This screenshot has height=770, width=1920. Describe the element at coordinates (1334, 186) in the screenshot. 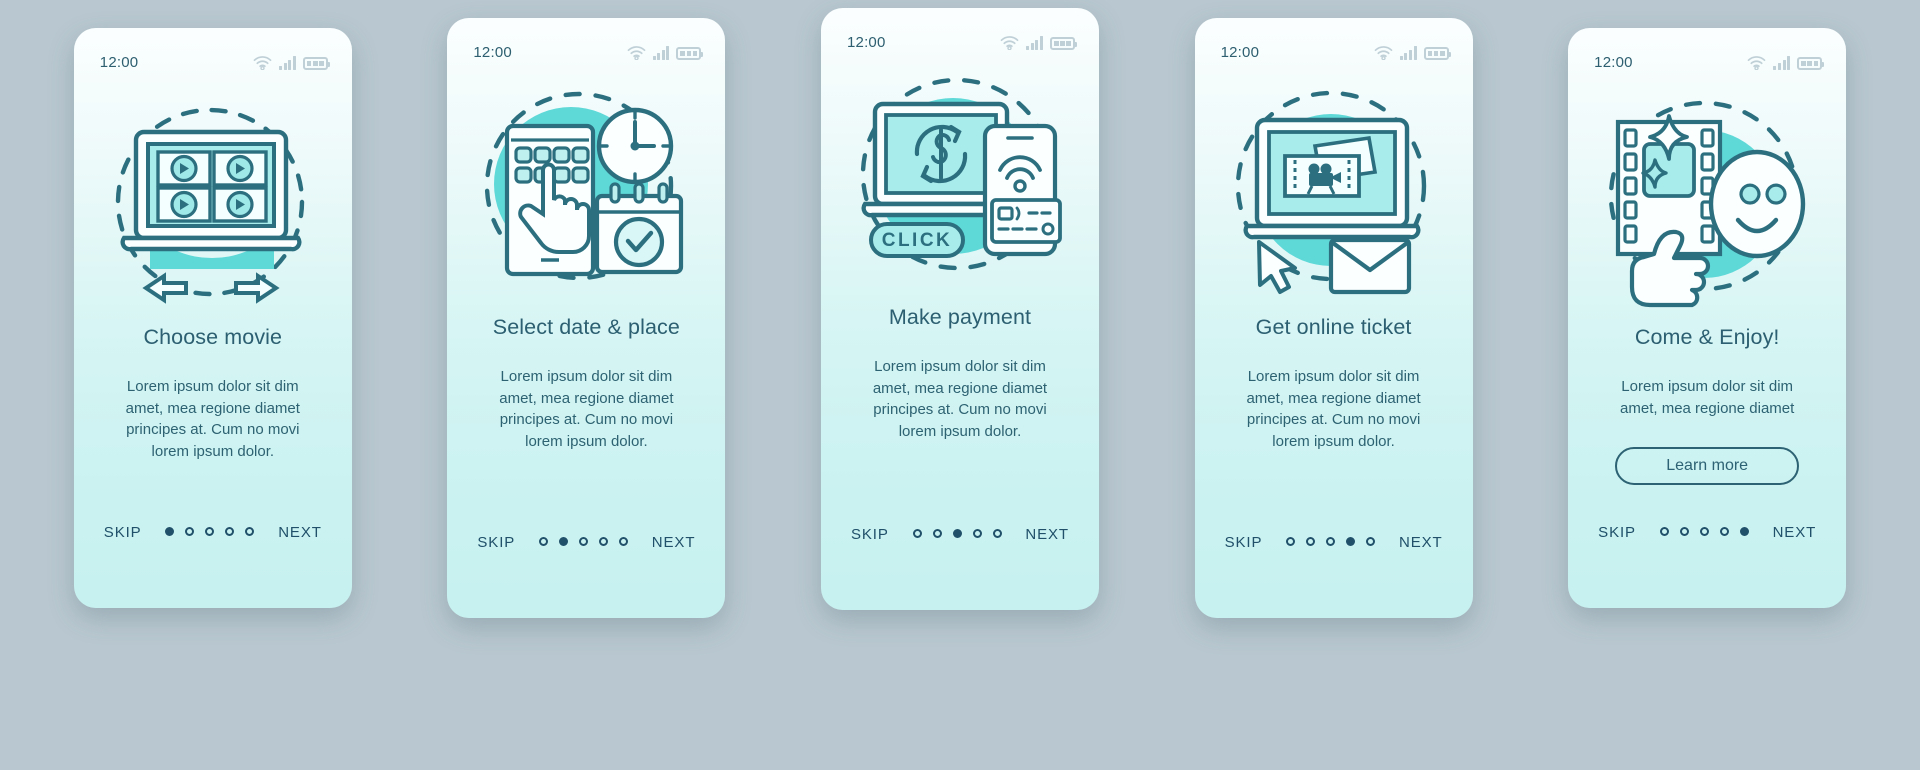

I see `illustration-laptop-tickets-envelope-icon` at that location.